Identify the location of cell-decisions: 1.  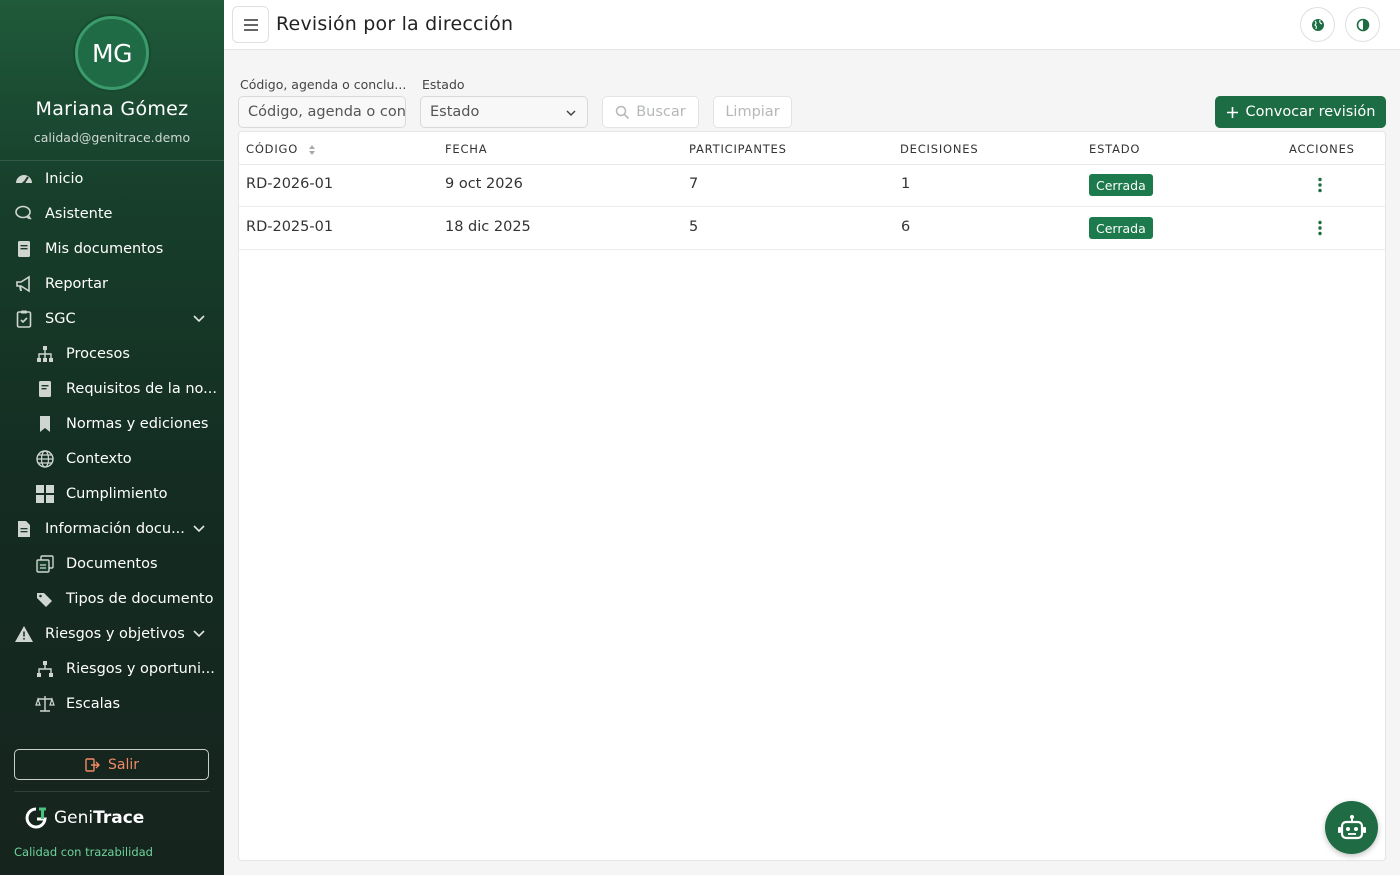
(906, 184).